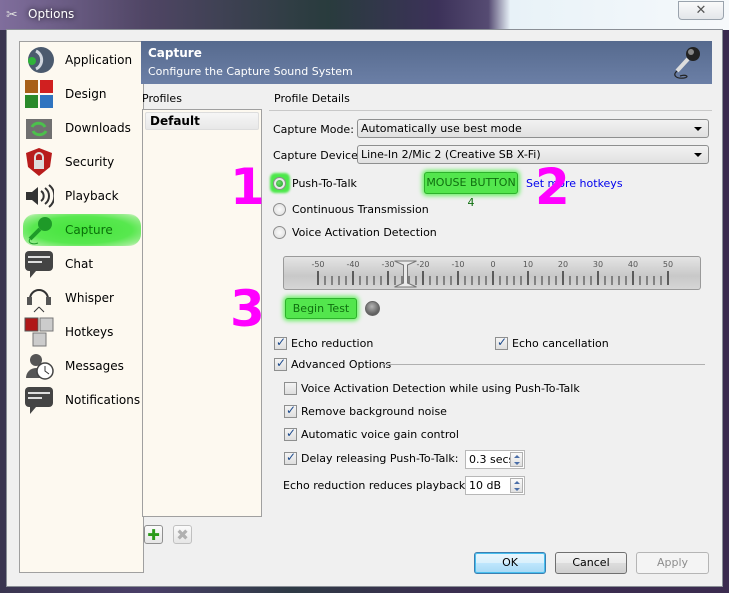 The image size is (729, 593). Describe the element at coordinates (591, 563) in the screenshot. I see `cancel-button: Cancel` at that location.